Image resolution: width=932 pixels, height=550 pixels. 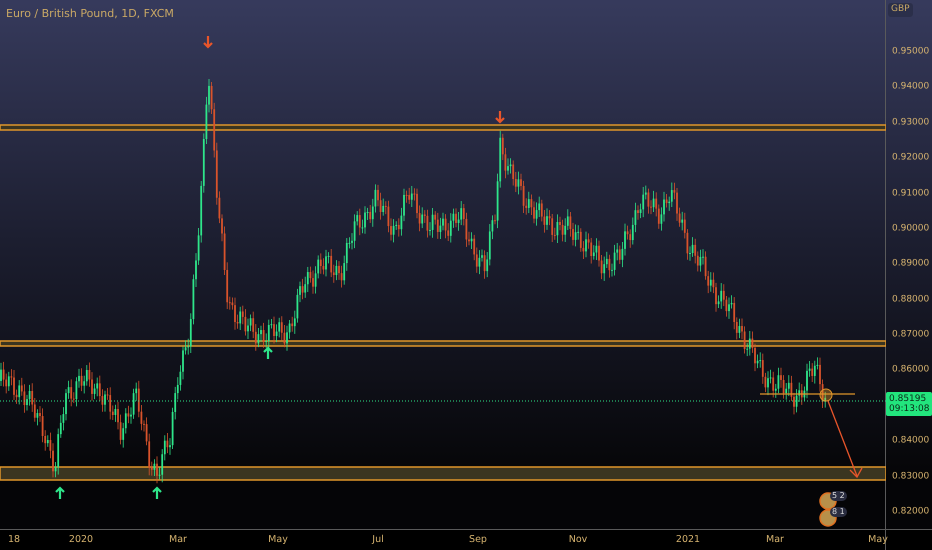 What do you see at coordinates (378, 540) in the screenshot?
I see `time-tick-label: Jul` at bounding box center [378, 540].